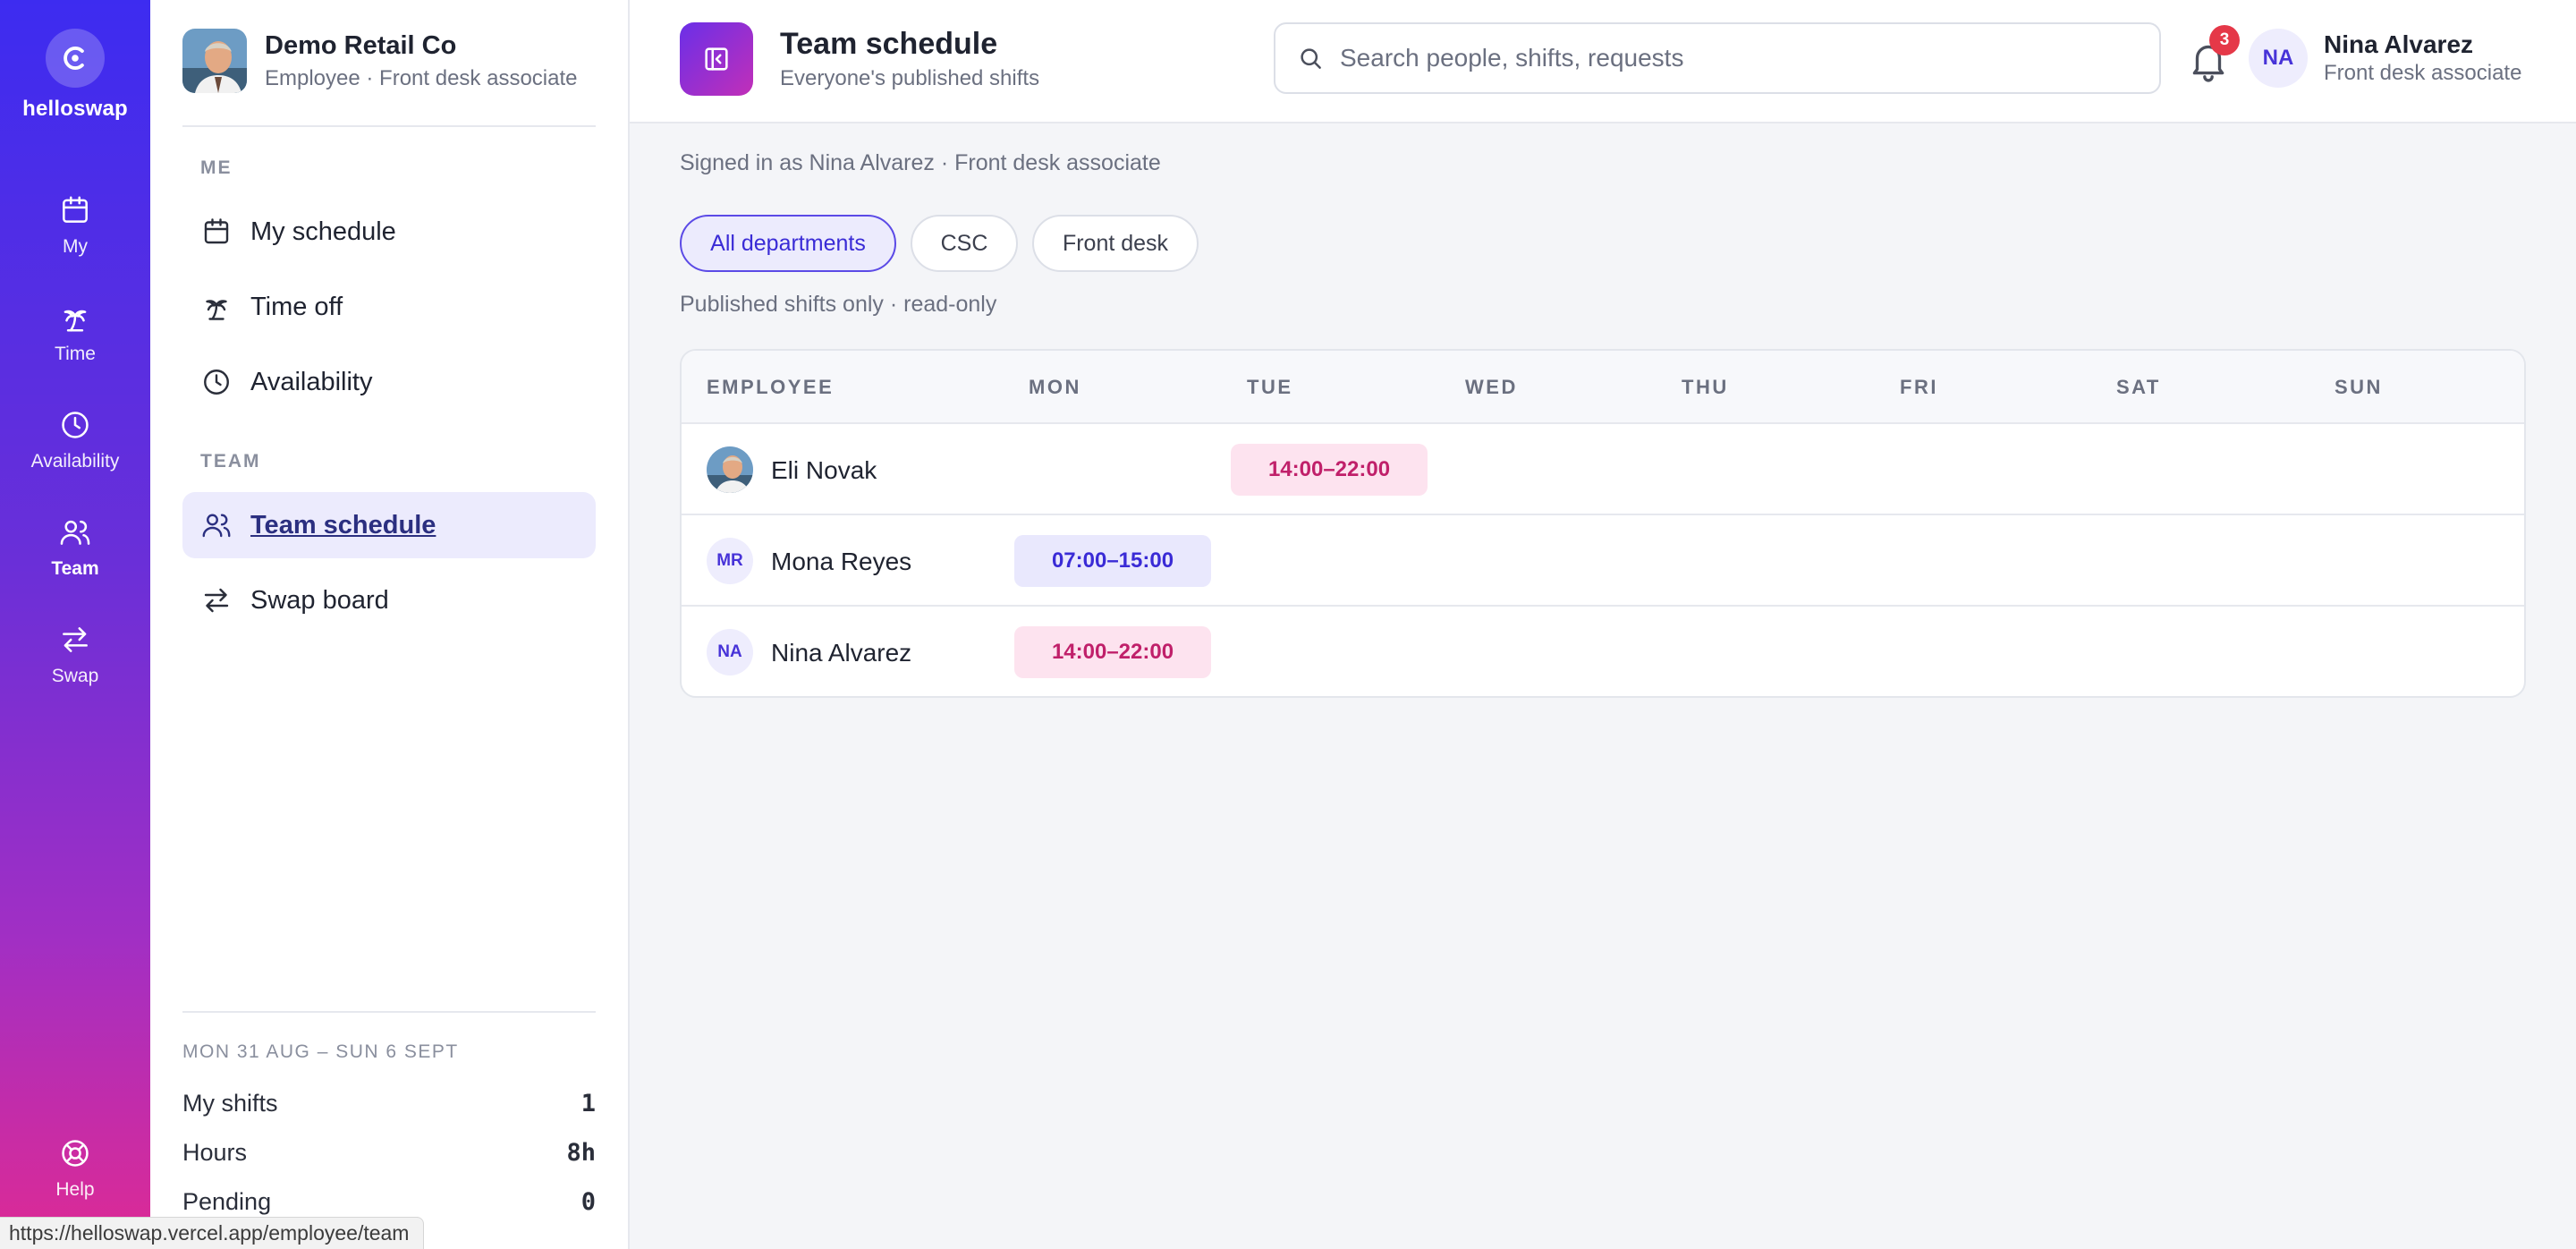  What do you see at coordinates (75, 109) in the screenshot?
I see `brand-name: helloswap` at bounding box center [75, 109].